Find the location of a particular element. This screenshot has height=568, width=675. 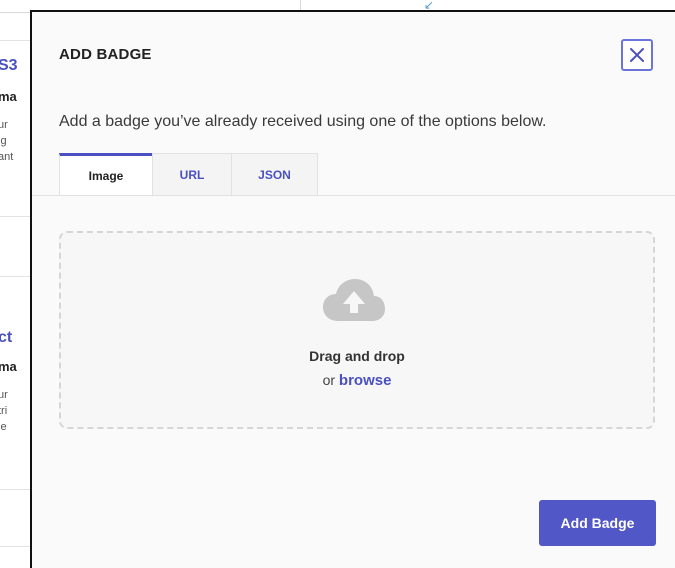

close-button is located at coordinates (637, 55).